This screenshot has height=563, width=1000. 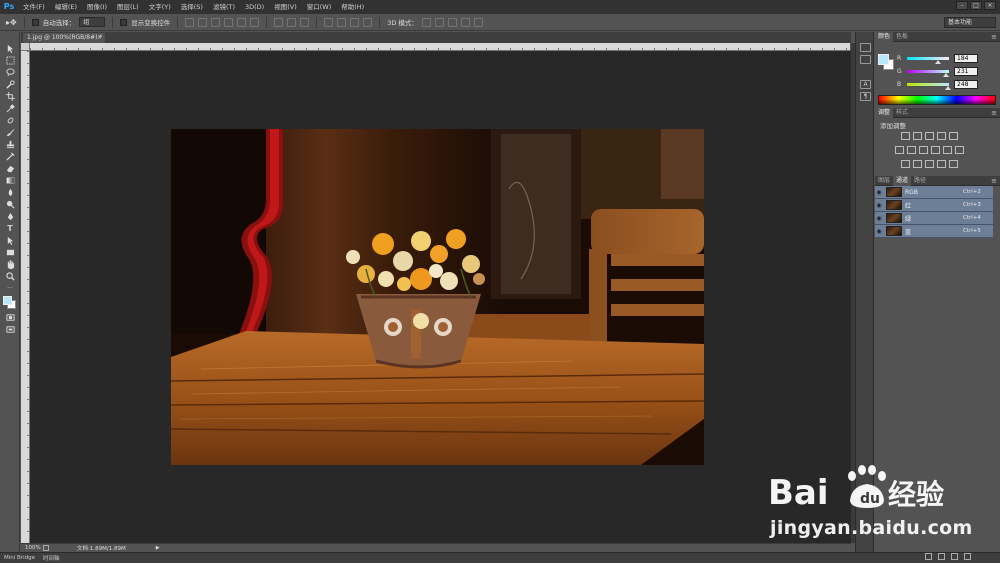 I want to click on blue-track, so click(x=929, y=86).